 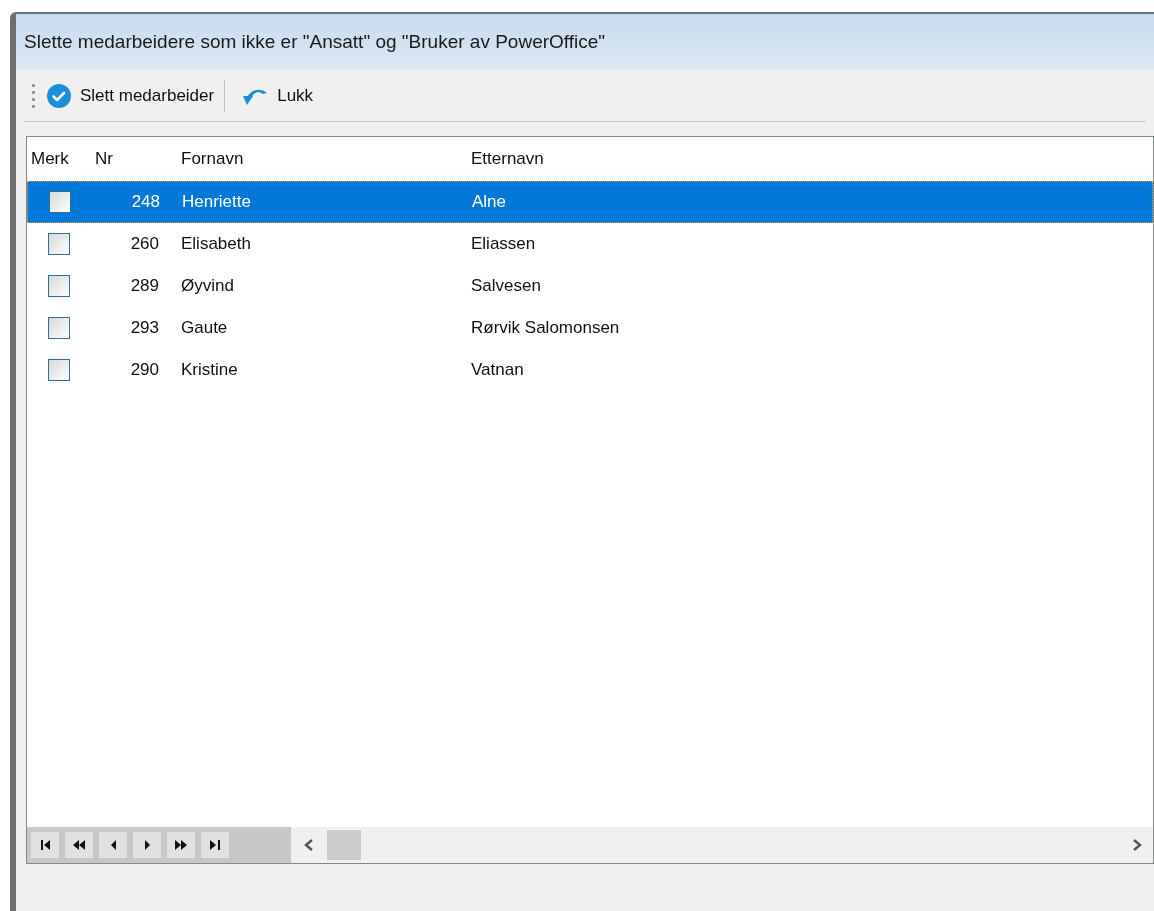 What do you see at coordinates (144, 244) in the screenshot?
I see `table-cell-text: 260` at bounding box center [144, 244].